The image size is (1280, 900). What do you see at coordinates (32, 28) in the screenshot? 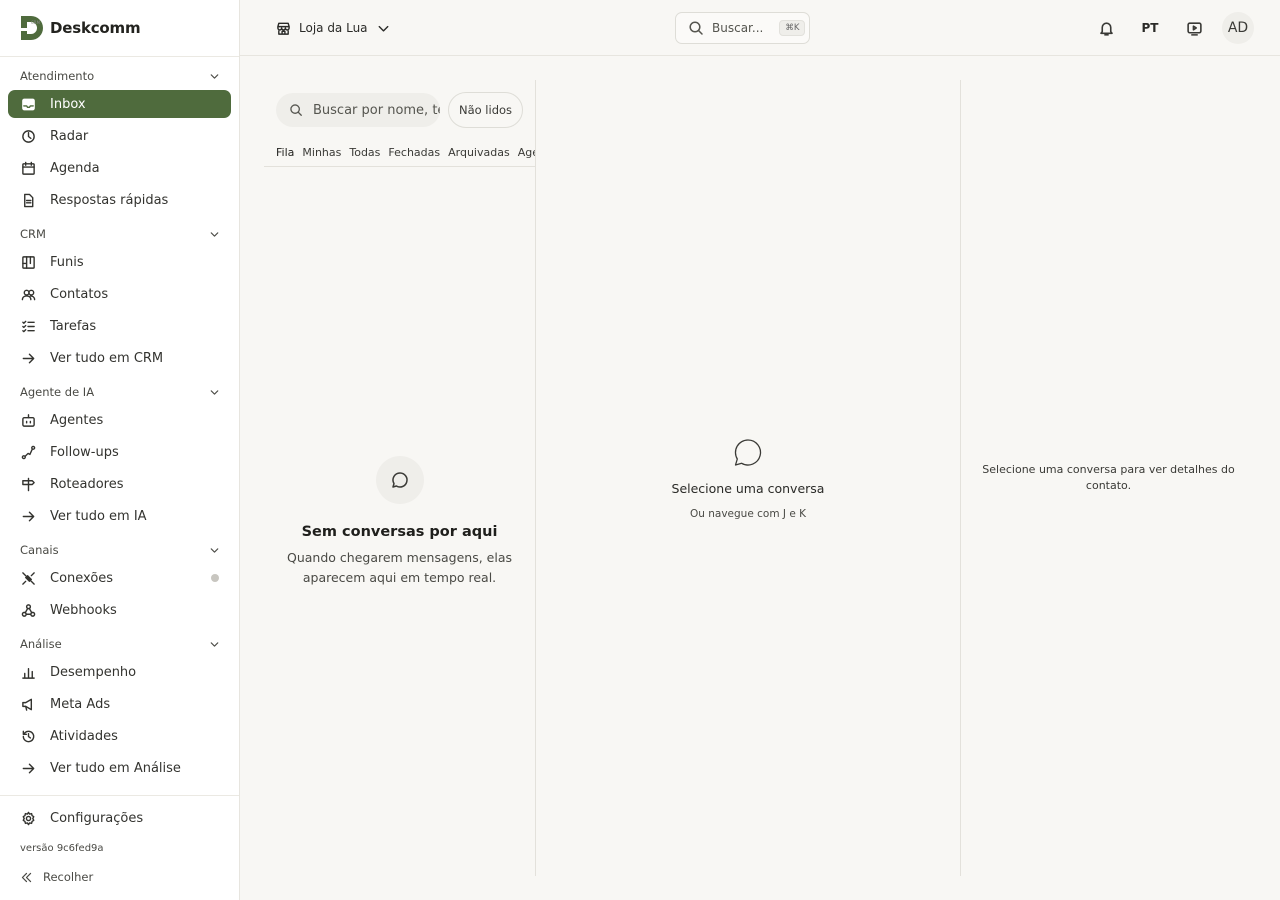
I see `deskcomm-logo-icon` at bounding box center [32, 28].